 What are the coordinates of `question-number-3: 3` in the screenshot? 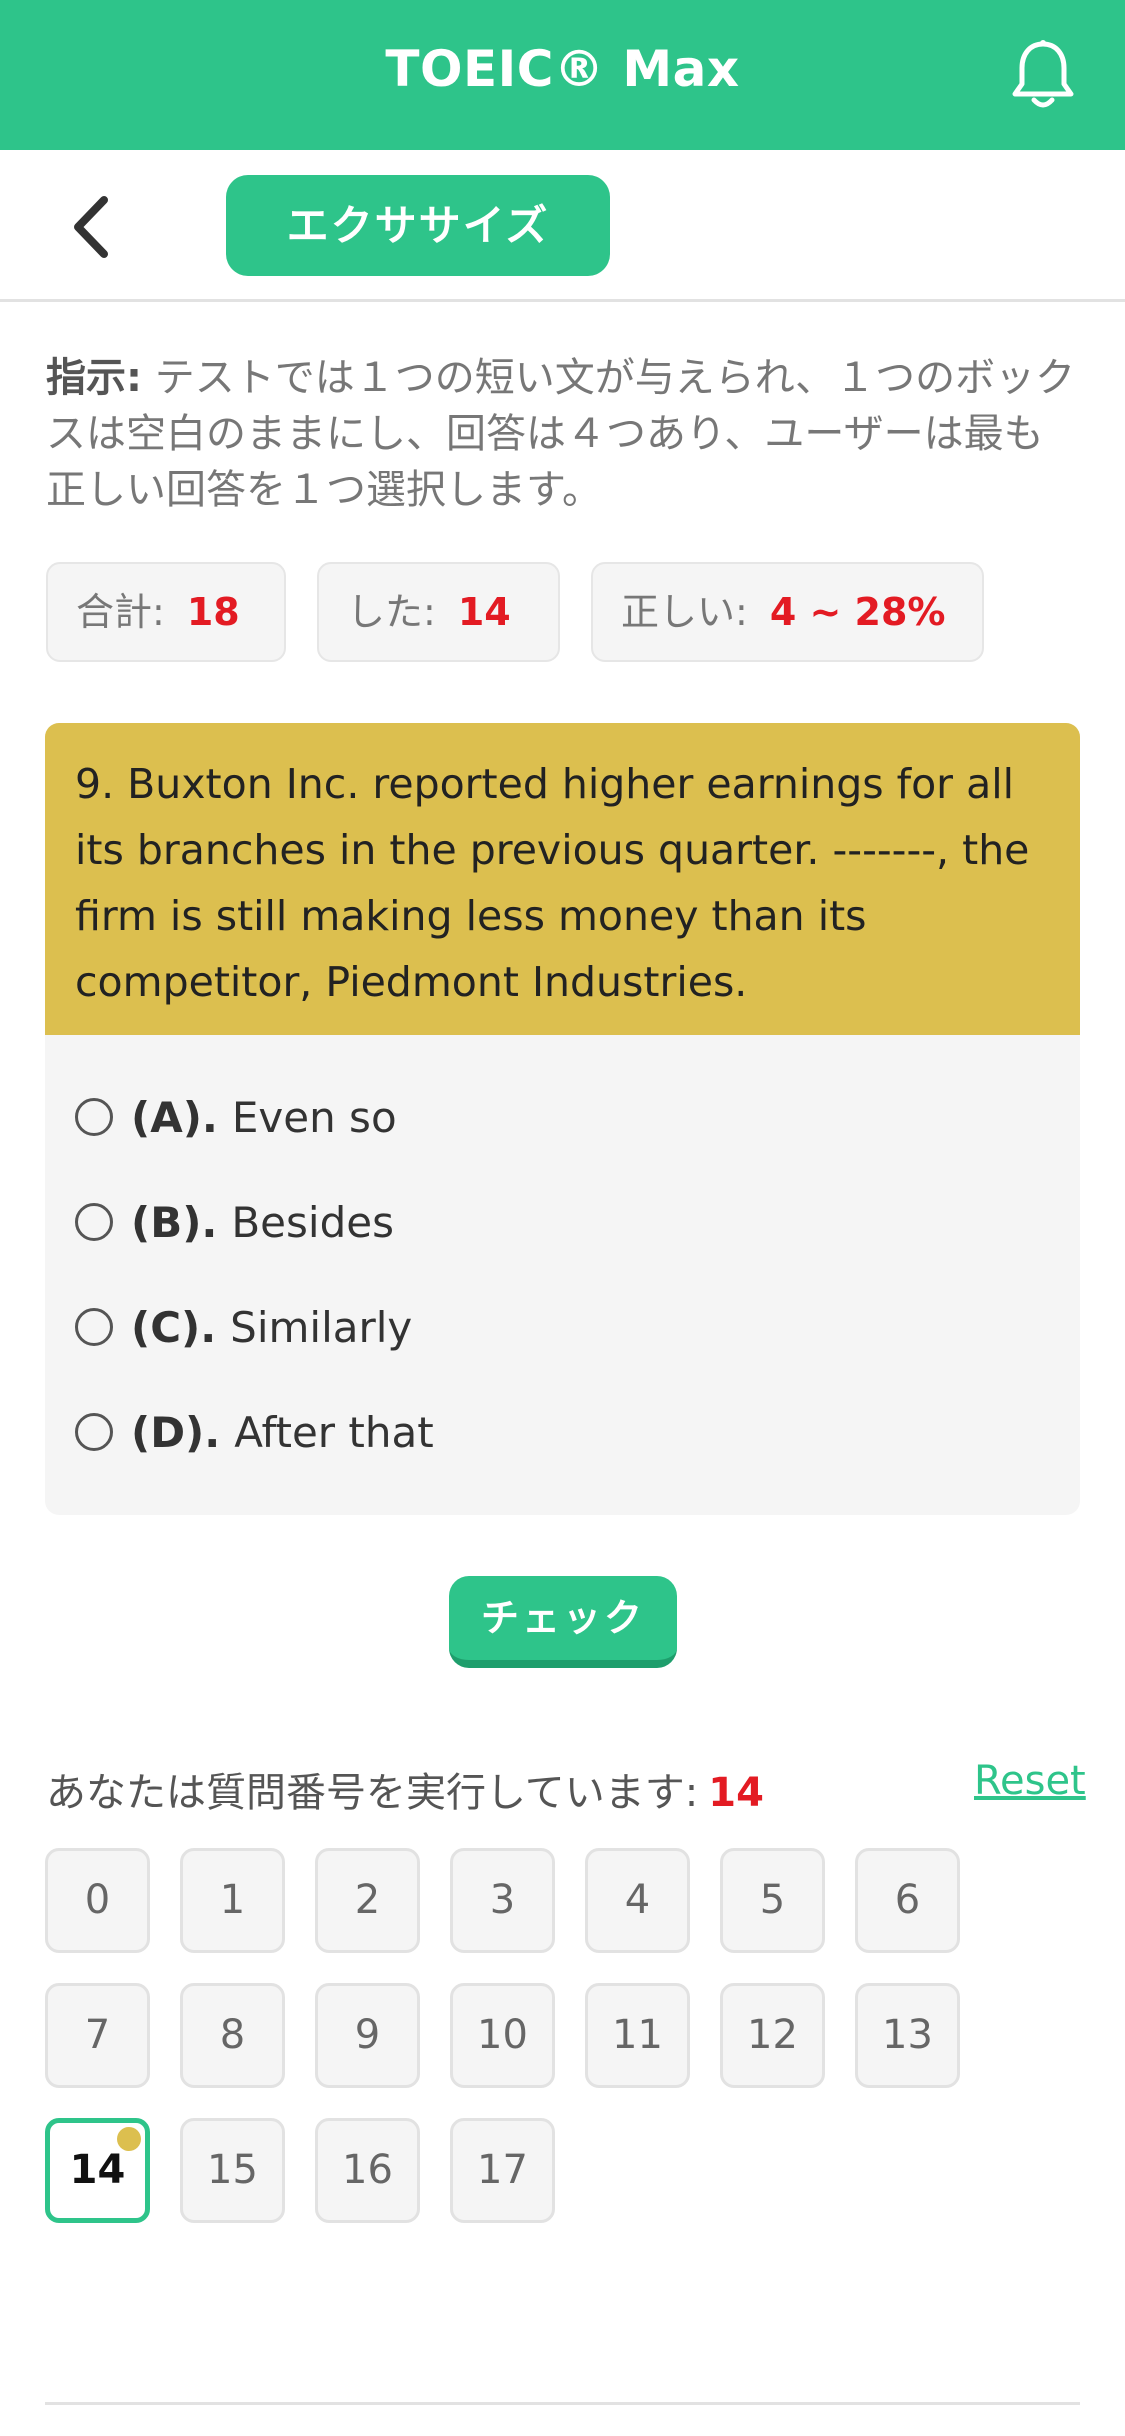 It's located at (502, 1900).